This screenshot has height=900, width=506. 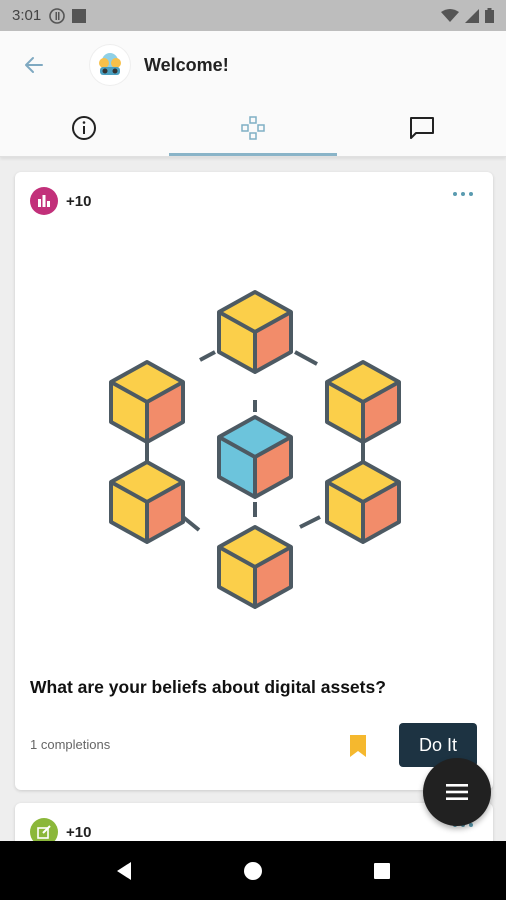 I want to click on avatar, so click(x=110, y=65).